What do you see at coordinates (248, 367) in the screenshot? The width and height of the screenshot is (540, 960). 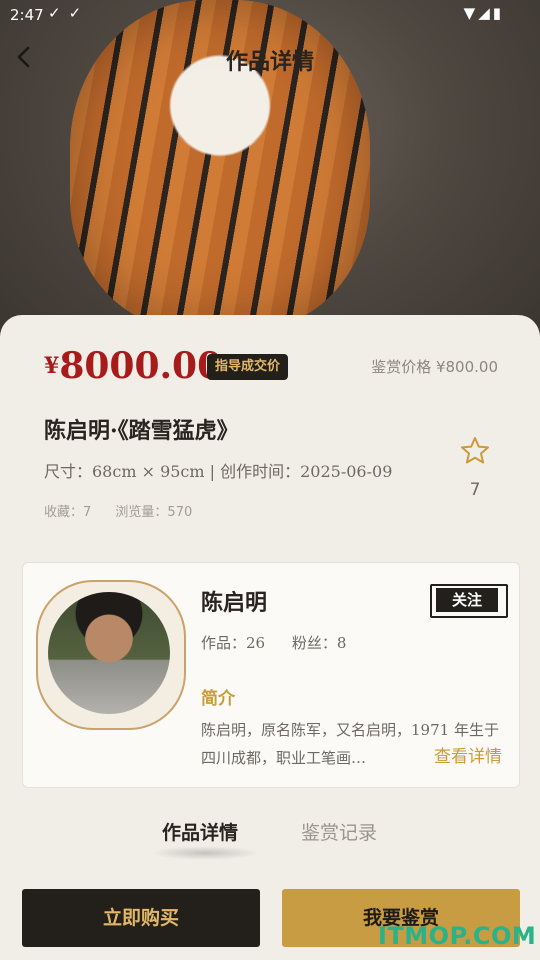 I see `price-badge: 指导成交价` at bounding box center [248, 367].